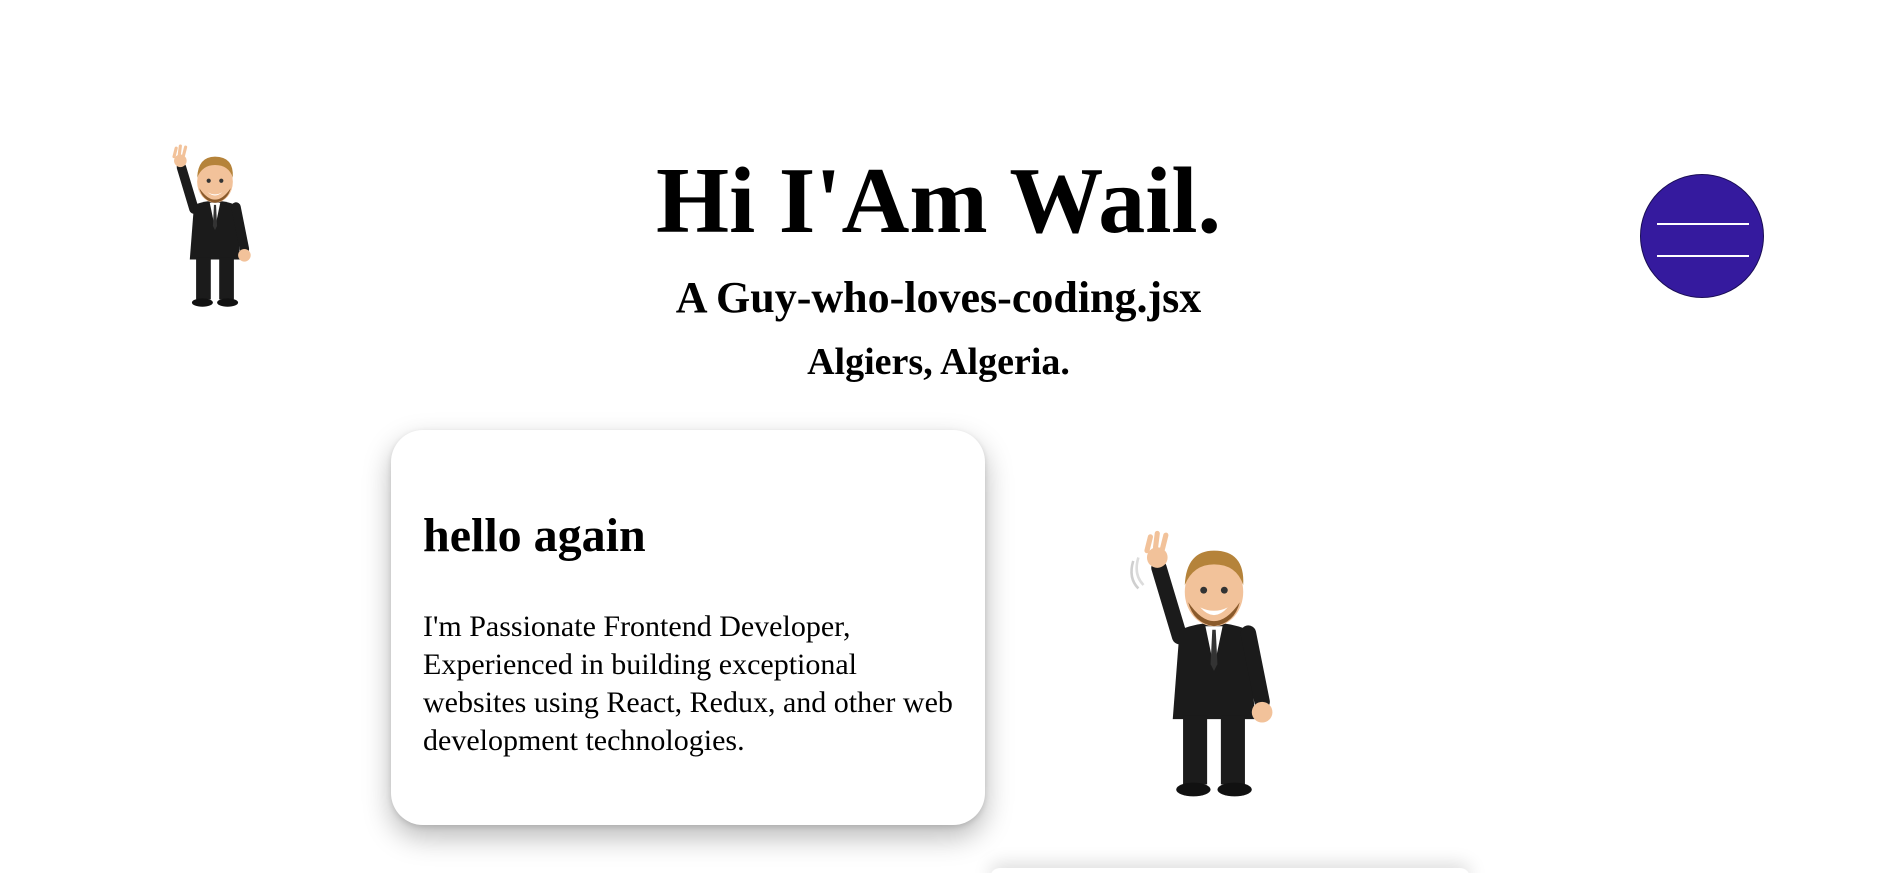  I want to click on hero-location: Algiers, Algeria., so click(938, 362).